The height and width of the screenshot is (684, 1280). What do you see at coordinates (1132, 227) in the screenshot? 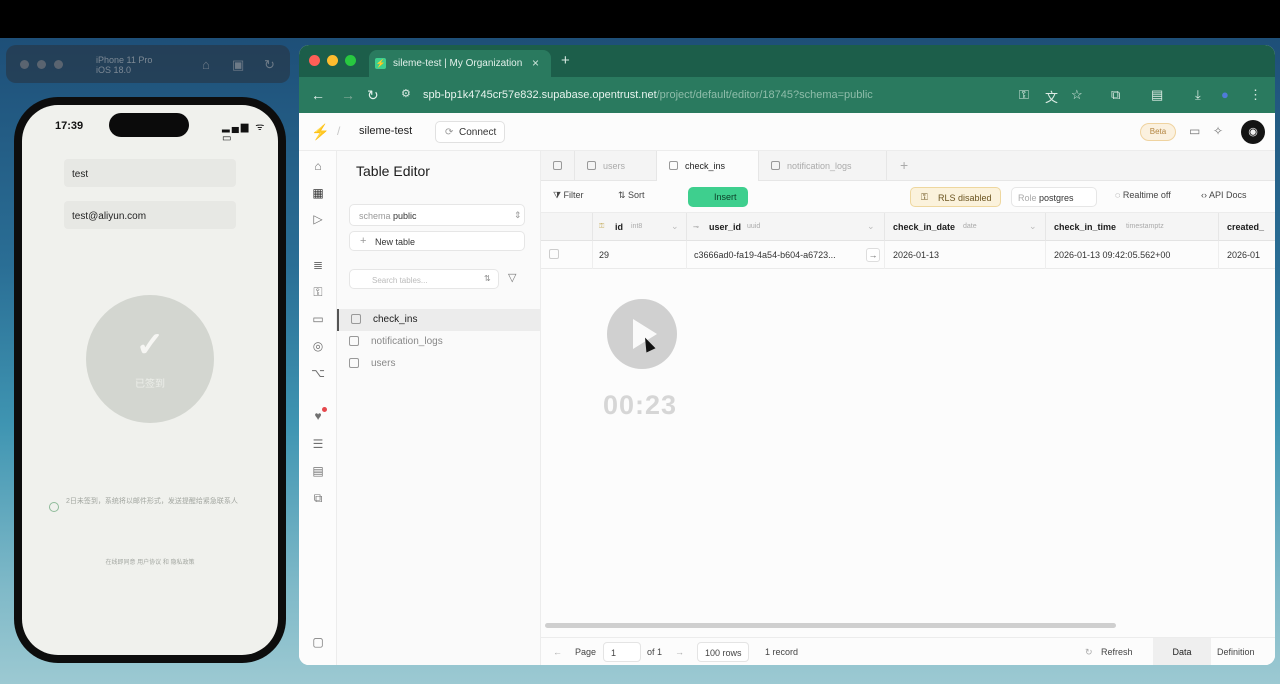
I see `column-header-check-in-time: check_in_time timestamptz` at bounding box center [1132, 227].